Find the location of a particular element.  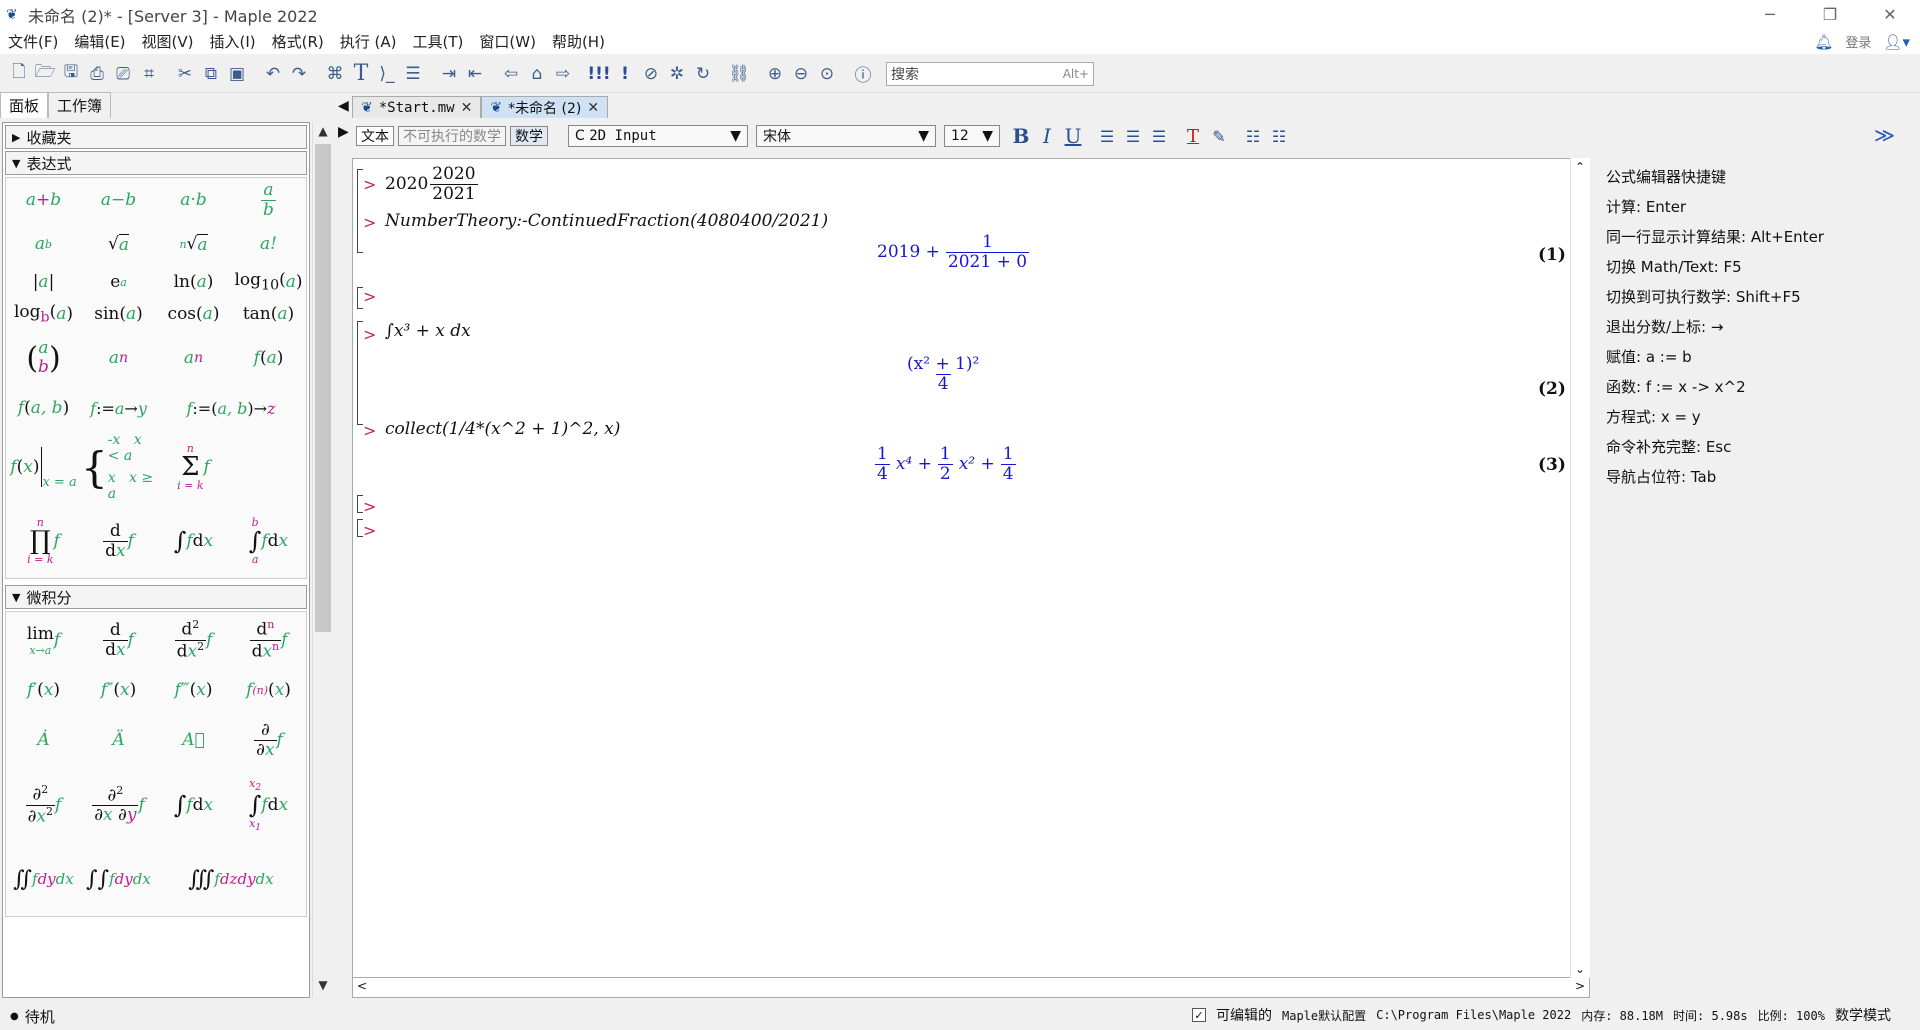

palette-item: a·b is located at coordinates (193, 200).